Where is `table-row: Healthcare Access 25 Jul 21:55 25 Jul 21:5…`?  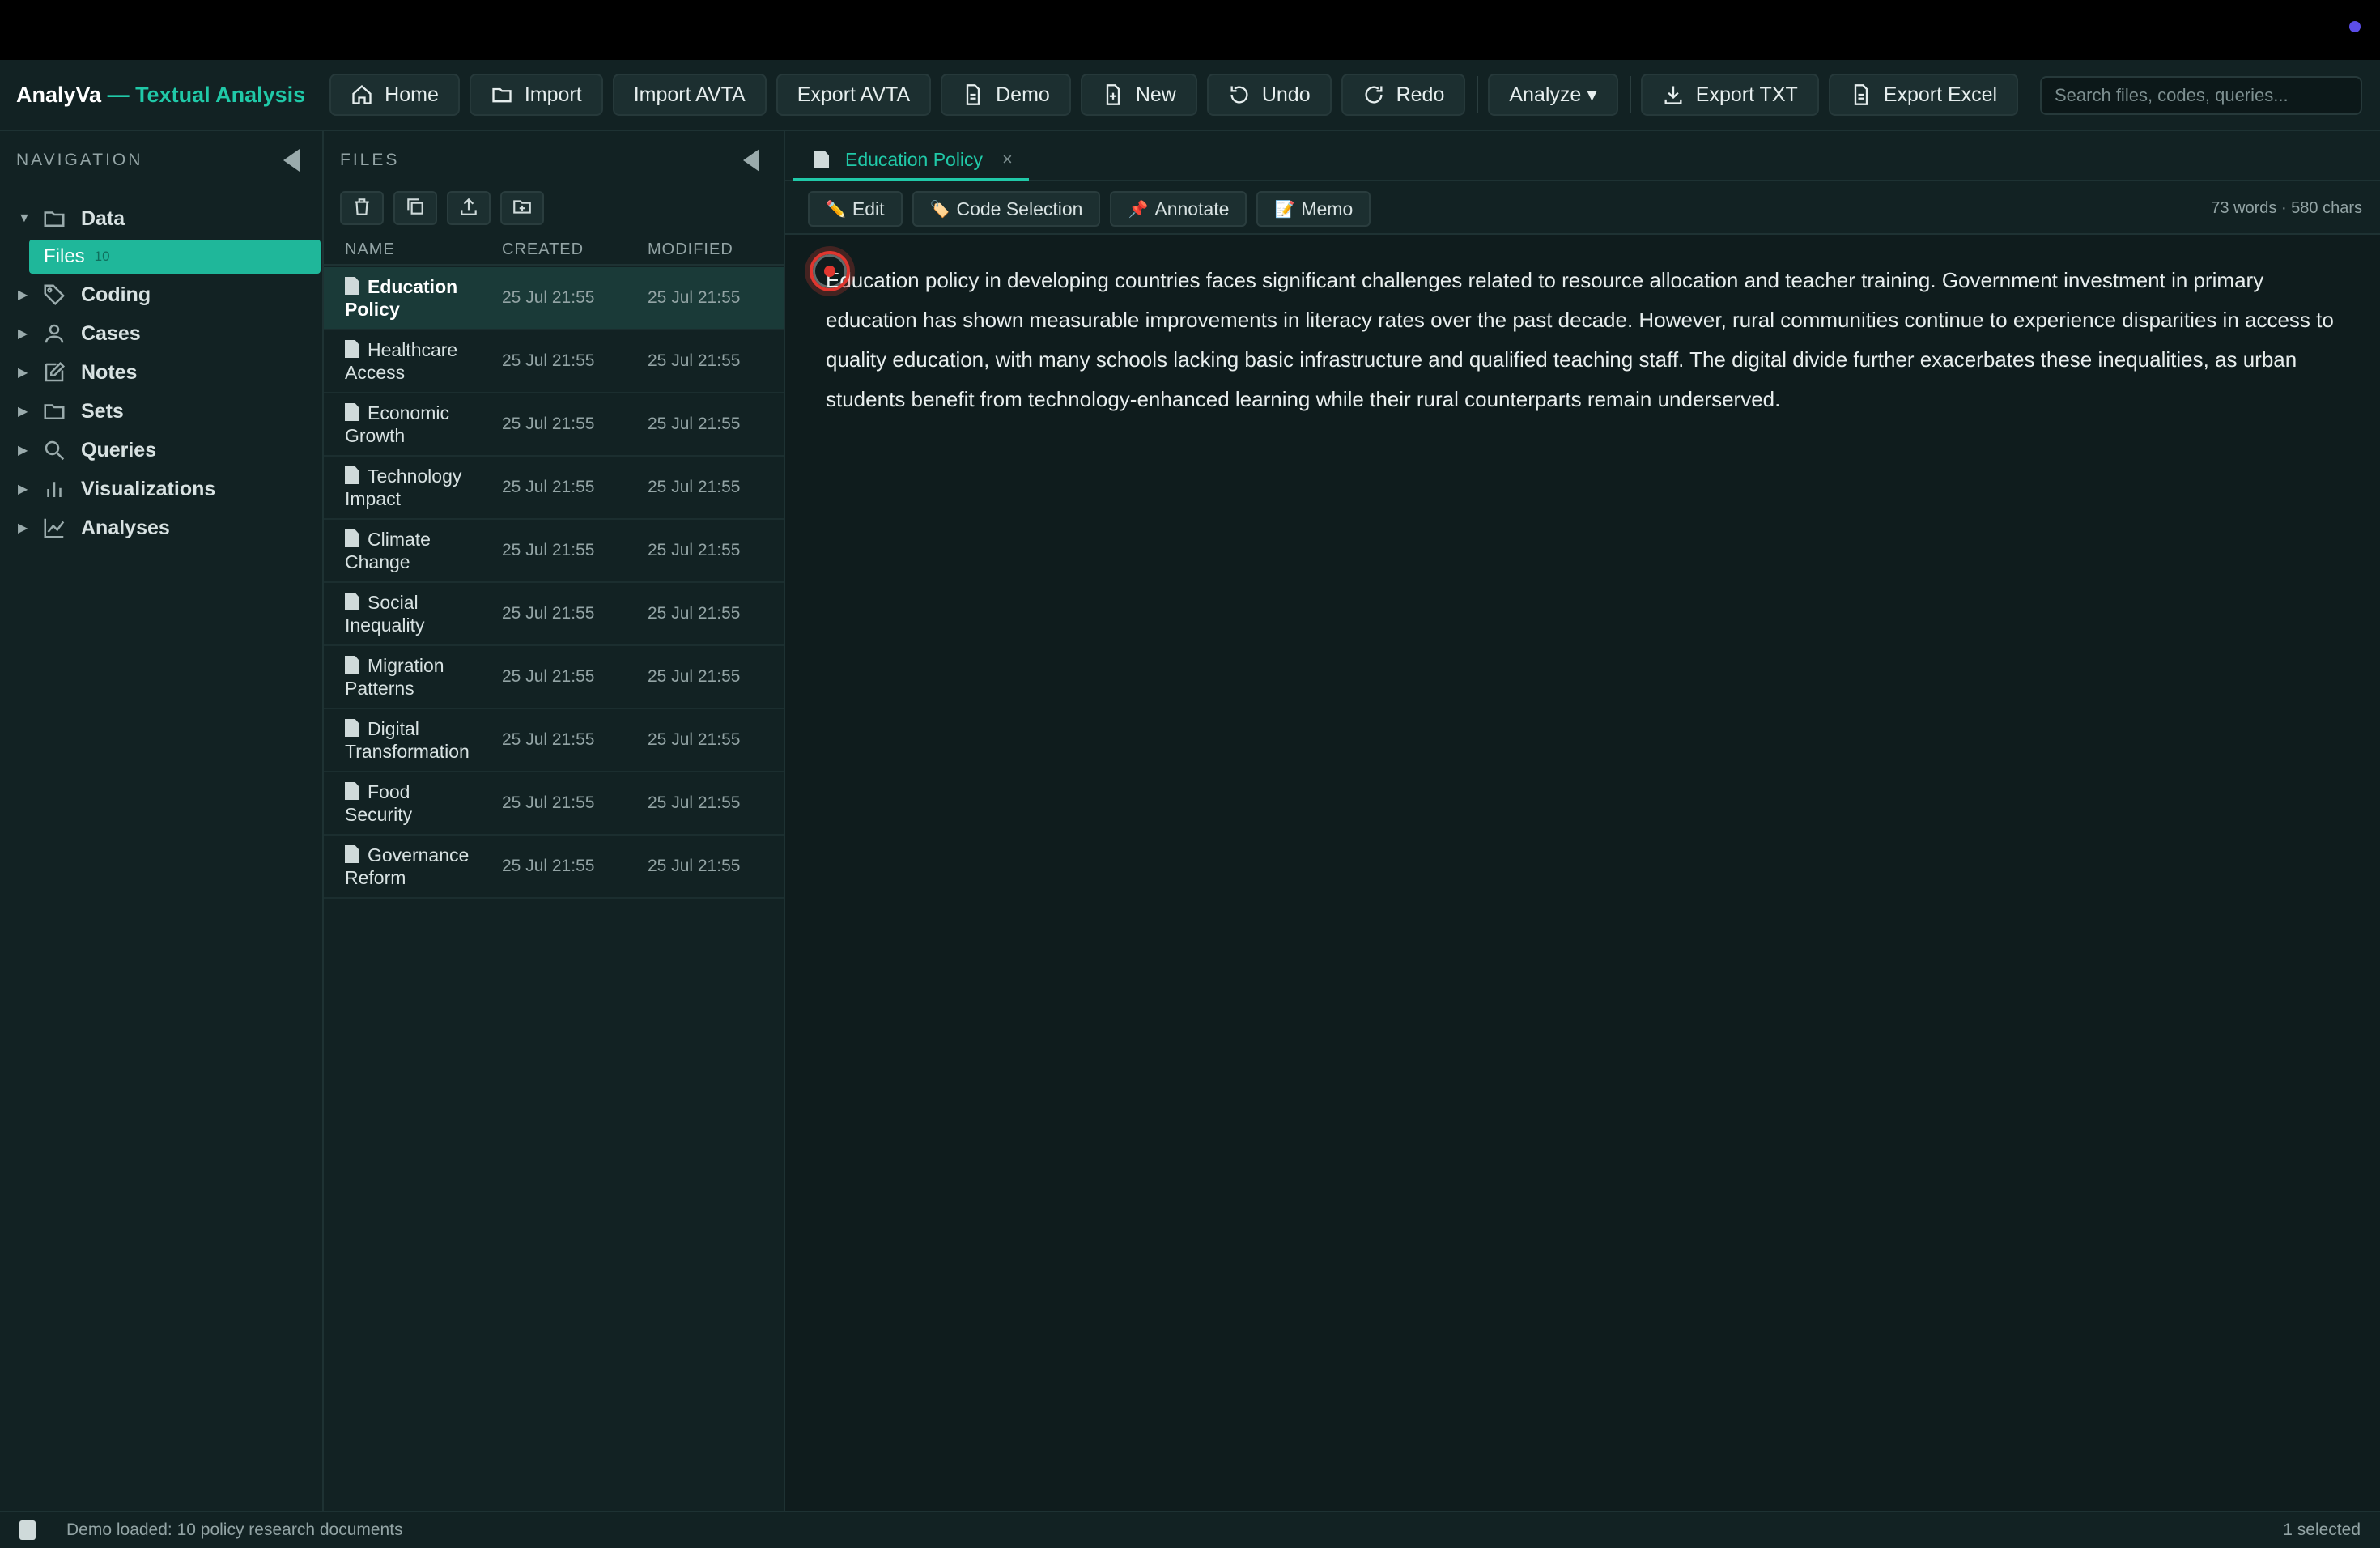
table-row: Healthcare Access 25 Jul 21:55 25 Jul 21:5… is located at coordinates (554, 361).